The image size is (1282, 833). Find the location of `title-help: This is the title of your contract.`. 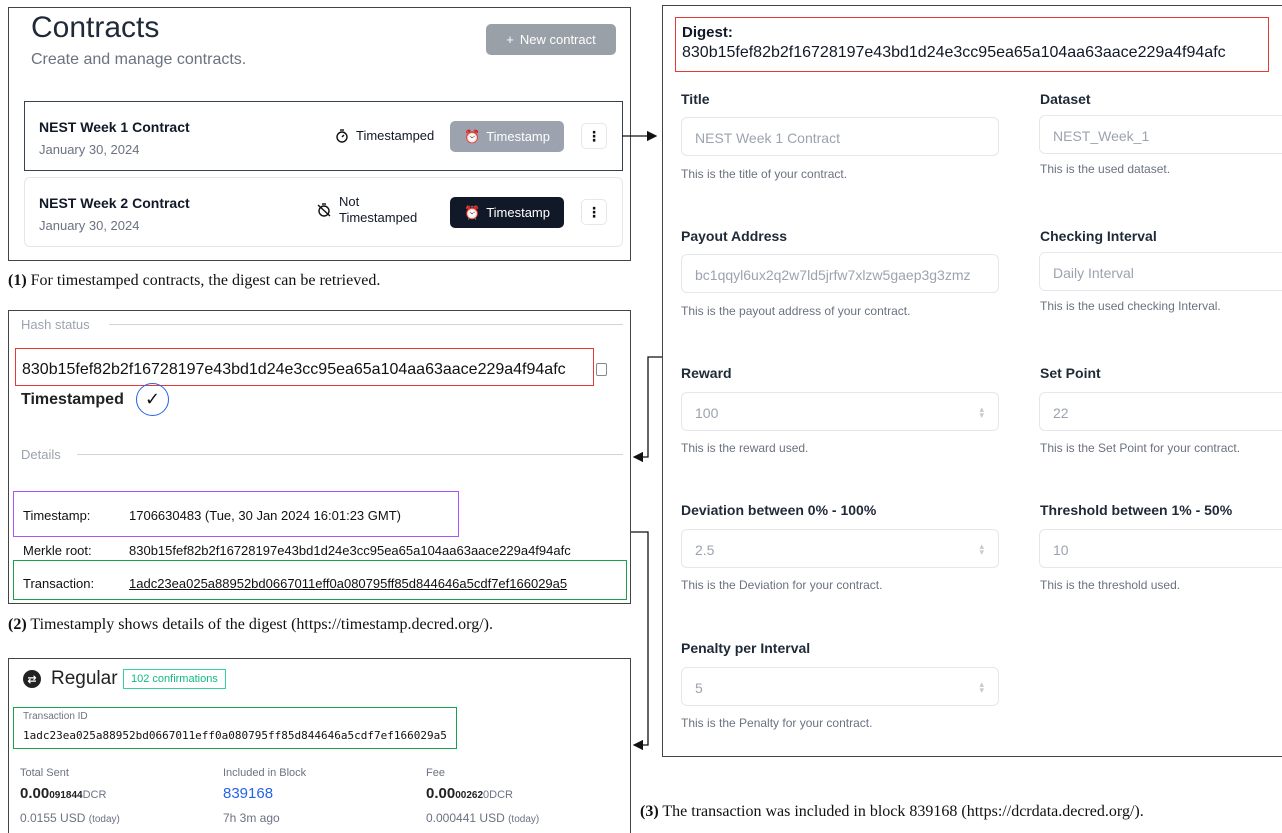

title-help: This is the title of your contract. is located at coordinates (764, 174).